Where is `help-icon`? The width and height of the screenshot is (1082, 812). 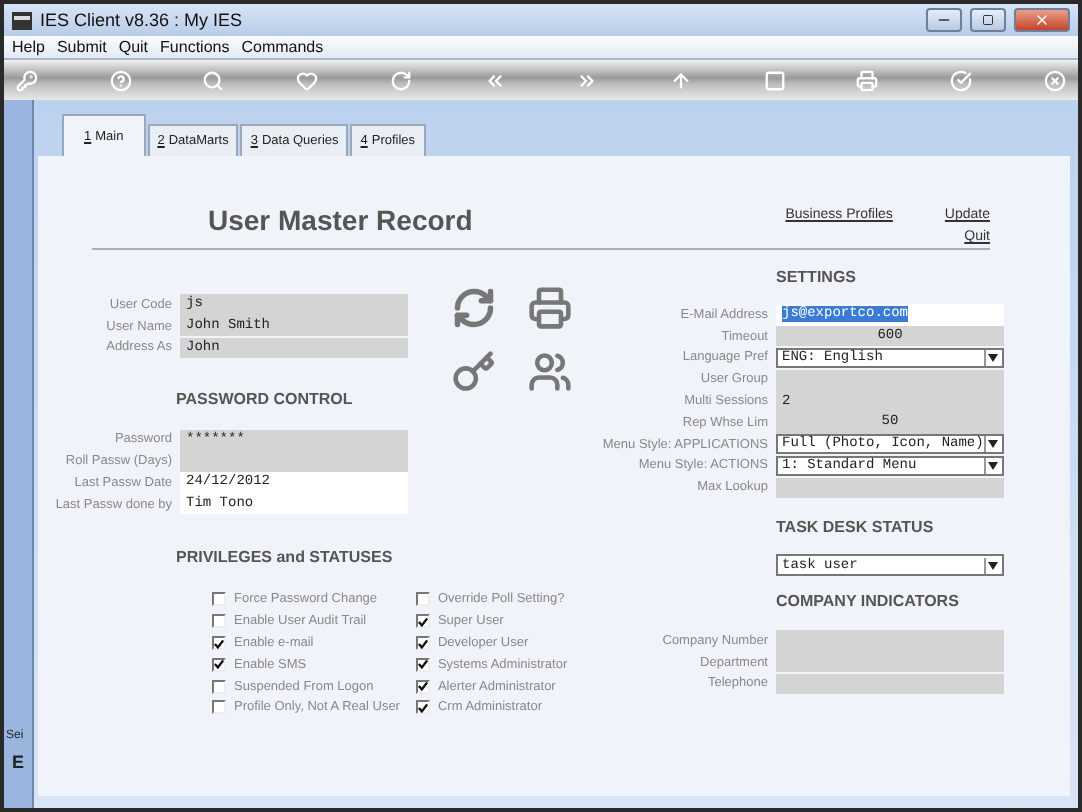
help-icon is located at coordinates (120, 80).